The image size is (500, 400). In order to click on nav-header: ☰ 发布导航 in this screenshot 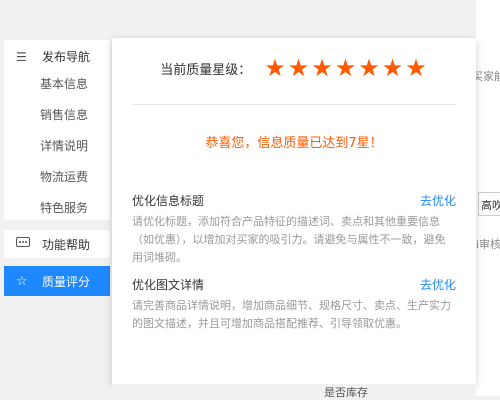, I will do `click(53, 56)`.